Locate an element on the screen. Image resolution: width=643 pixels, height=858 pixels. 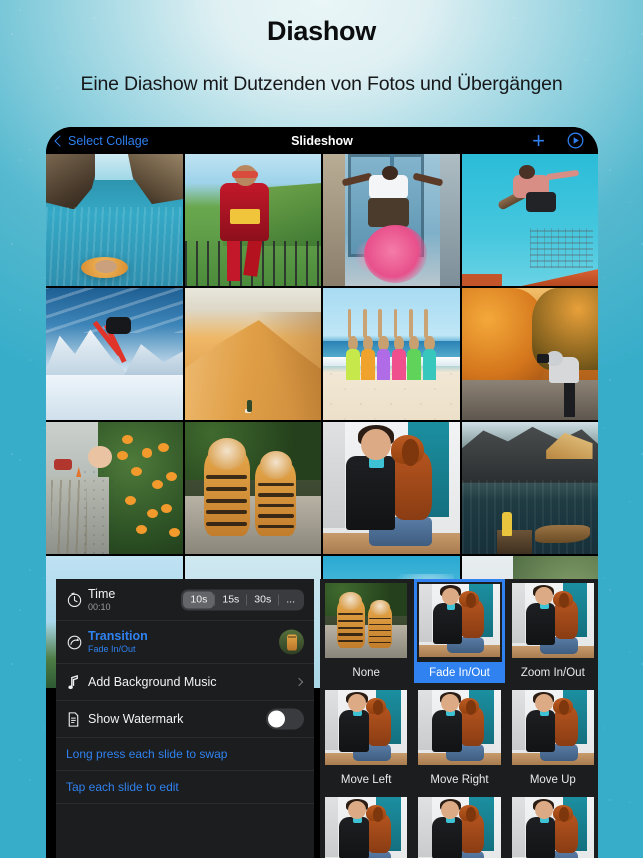
timer-icon is located at coordinates (77, 599).